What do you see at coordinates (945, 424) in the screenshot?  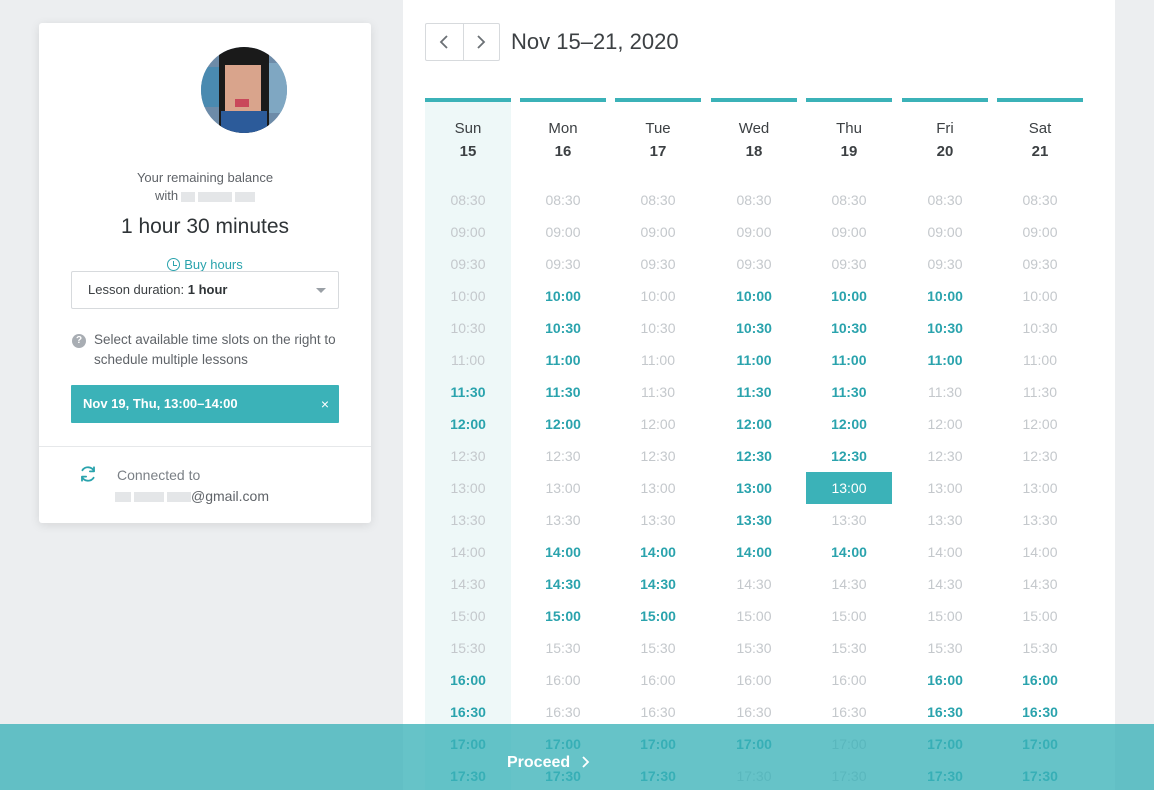 I see `time-slot-unavailable: 12:00` at bounding box center [945, 424].